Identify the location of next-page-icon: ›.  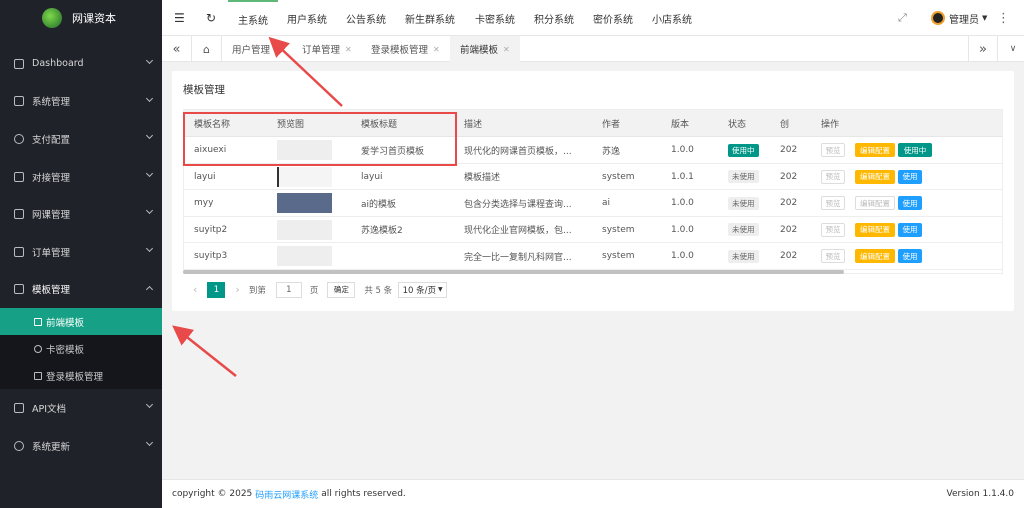
(237, 289).